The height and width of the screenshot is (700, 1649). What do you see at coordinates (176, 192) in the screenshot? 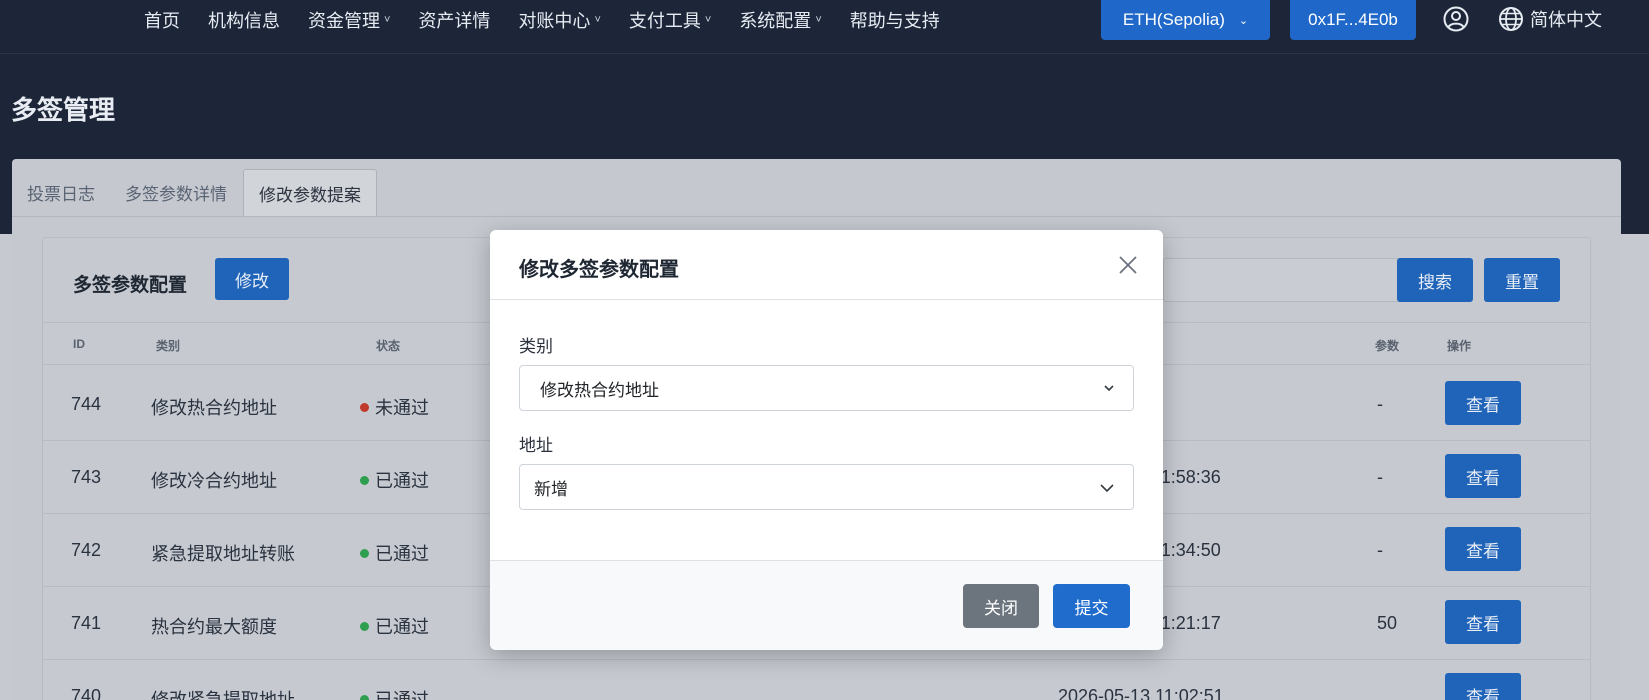
I see `tab: 多签参数详情` at bounding box center [176, 192].